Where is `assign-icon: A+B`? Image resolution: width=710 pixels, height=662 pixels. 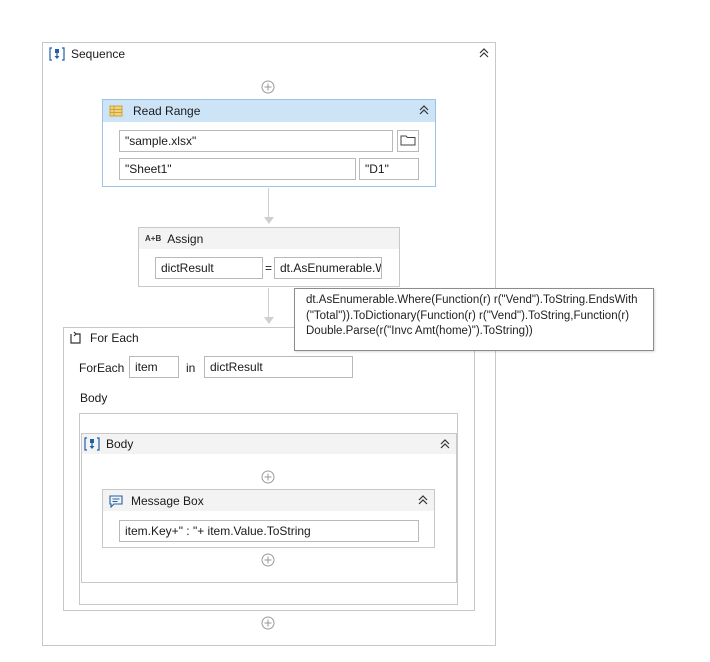
assign-icon: A+B is located at coordinates (153, 238).